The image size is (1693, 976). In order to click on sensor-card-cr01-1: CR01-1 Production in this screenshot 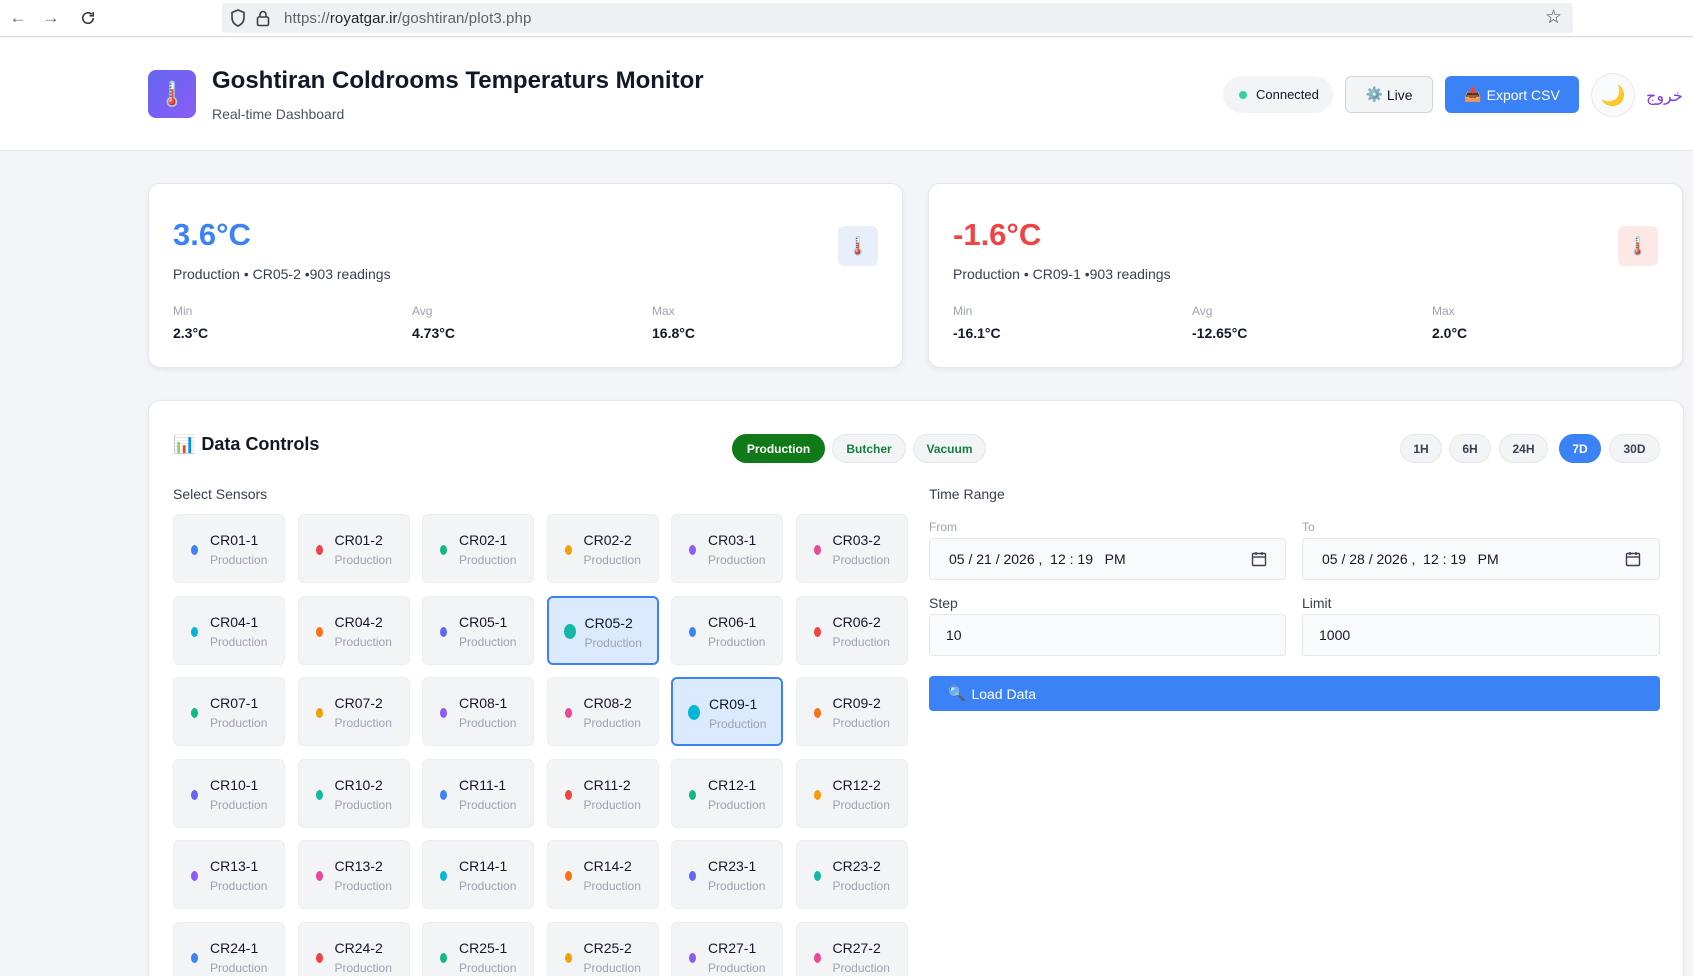, I will do `click(229, 548)`.